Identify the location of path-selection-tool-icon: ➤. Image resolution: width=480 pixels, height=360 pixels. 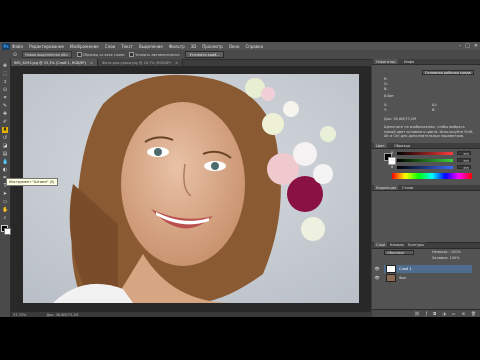
(5, 194).